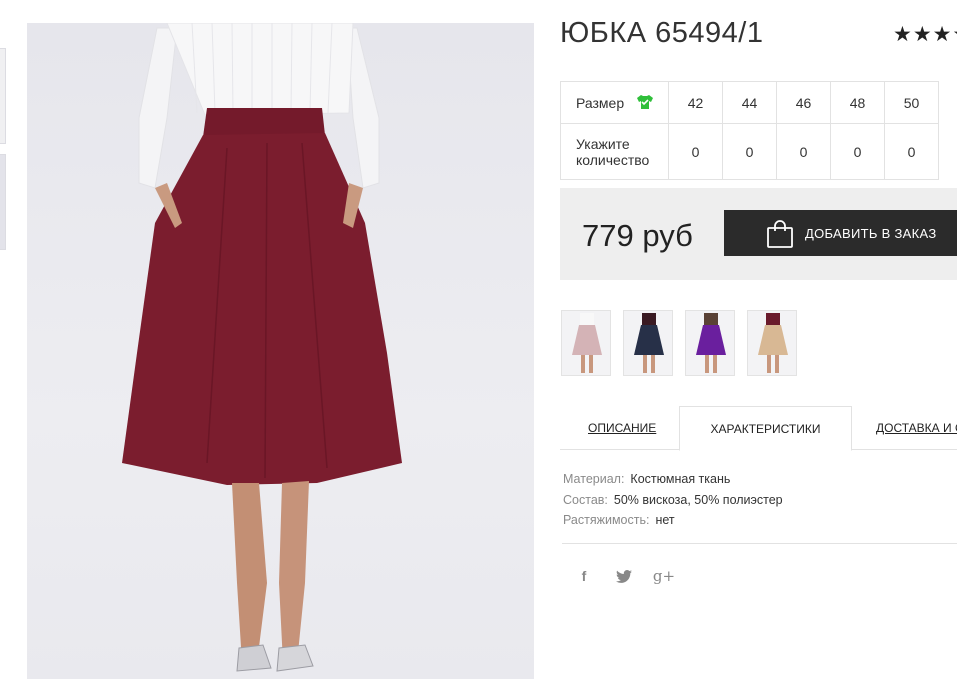 The width and height of the screenshot is (957, 679). Describe the element at coordinates (803, 102) in the screenshot. I see `size-option: 46` at that location.